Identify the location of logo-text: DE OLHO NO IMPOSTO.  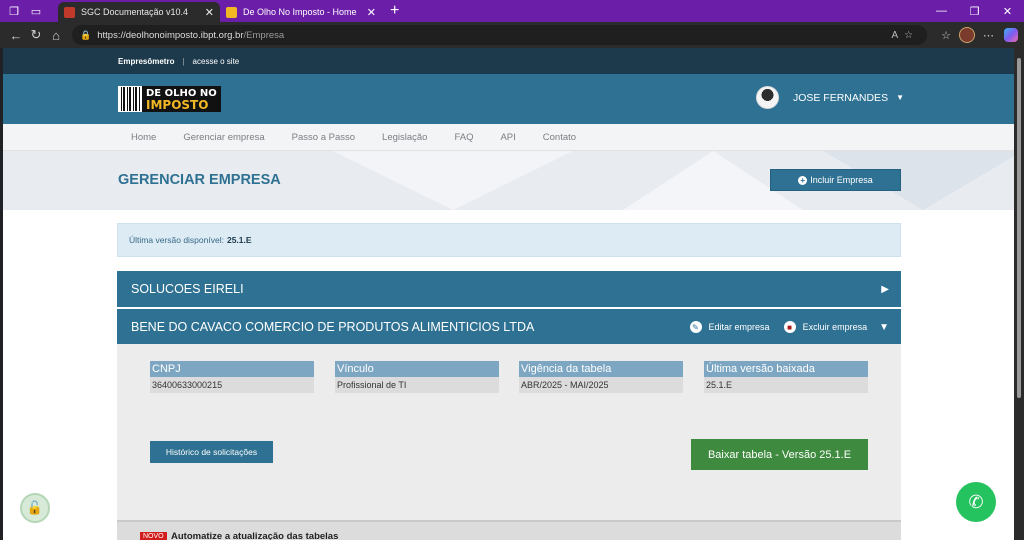
(181, 99).